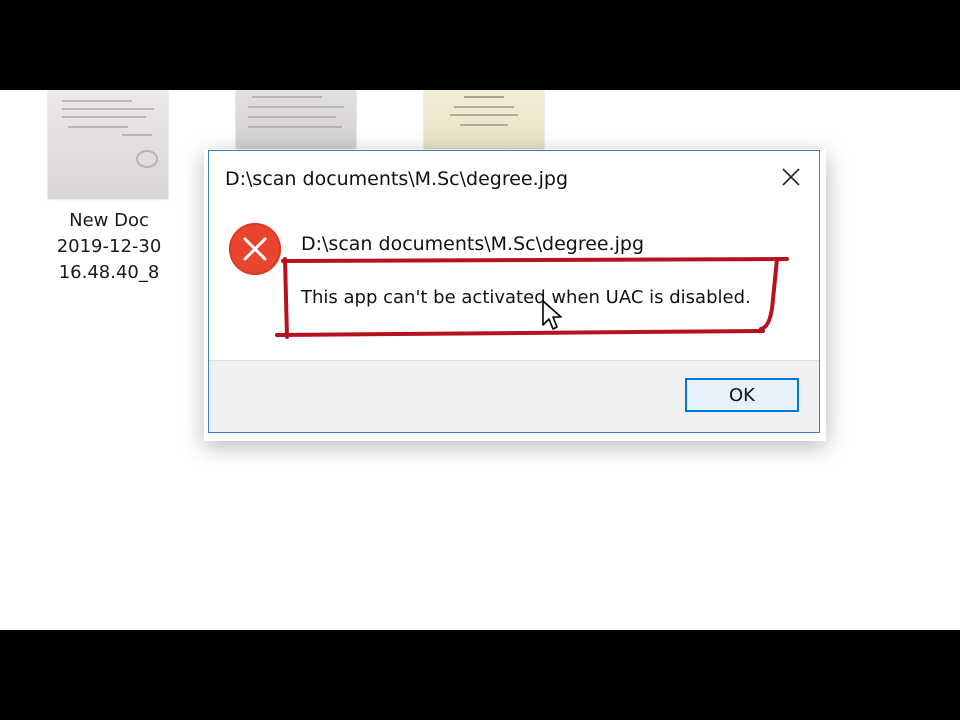 The height and width of the screenshot is (720, 960). I want to click on close-button, so click(791, 177).